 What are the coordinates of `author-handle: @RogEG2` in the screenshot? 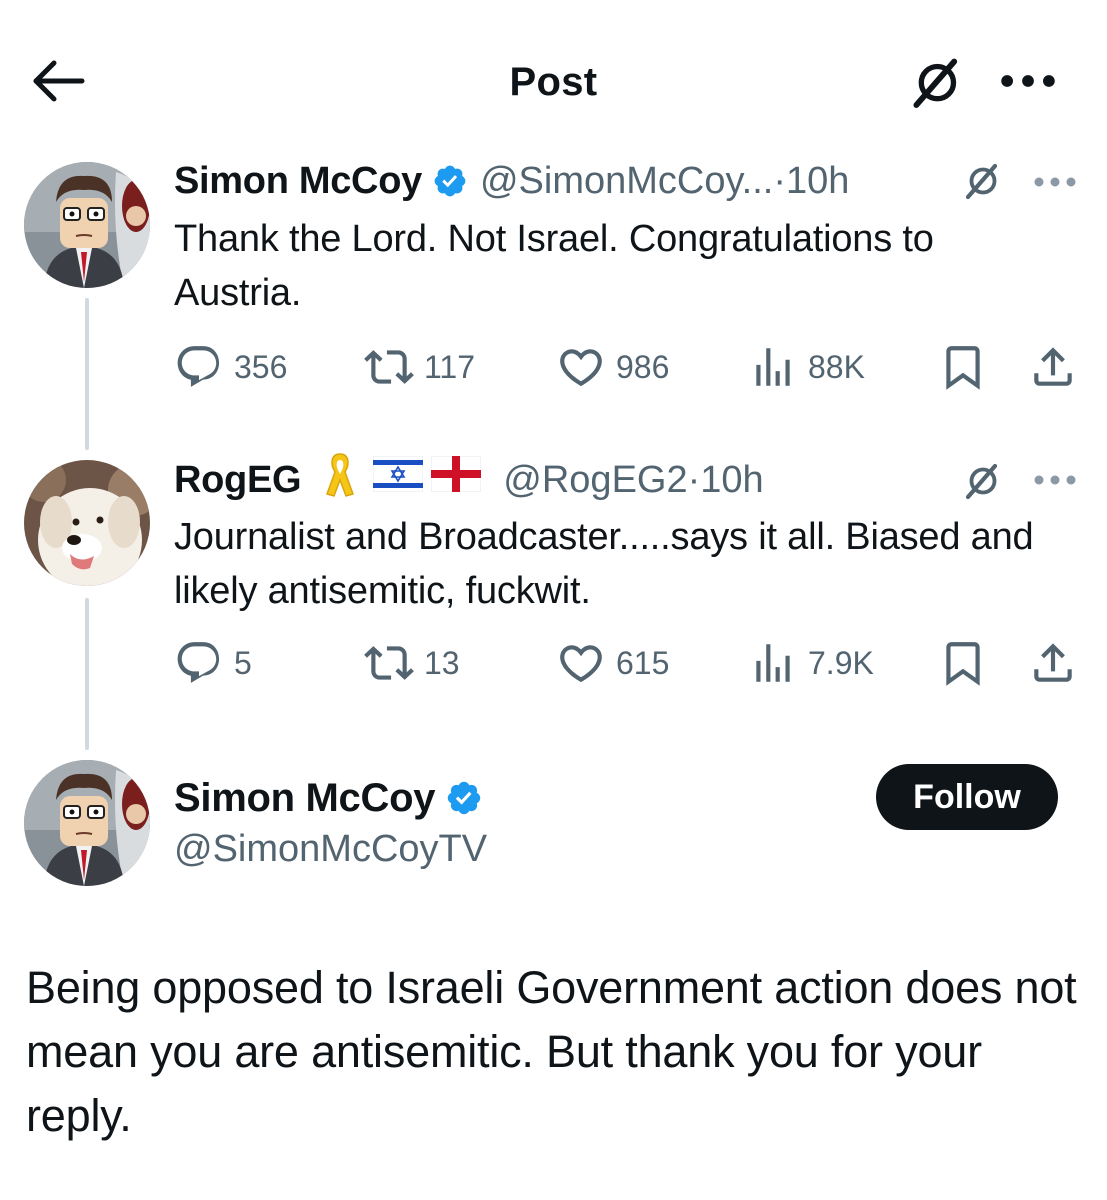 It's located at (595, 480).